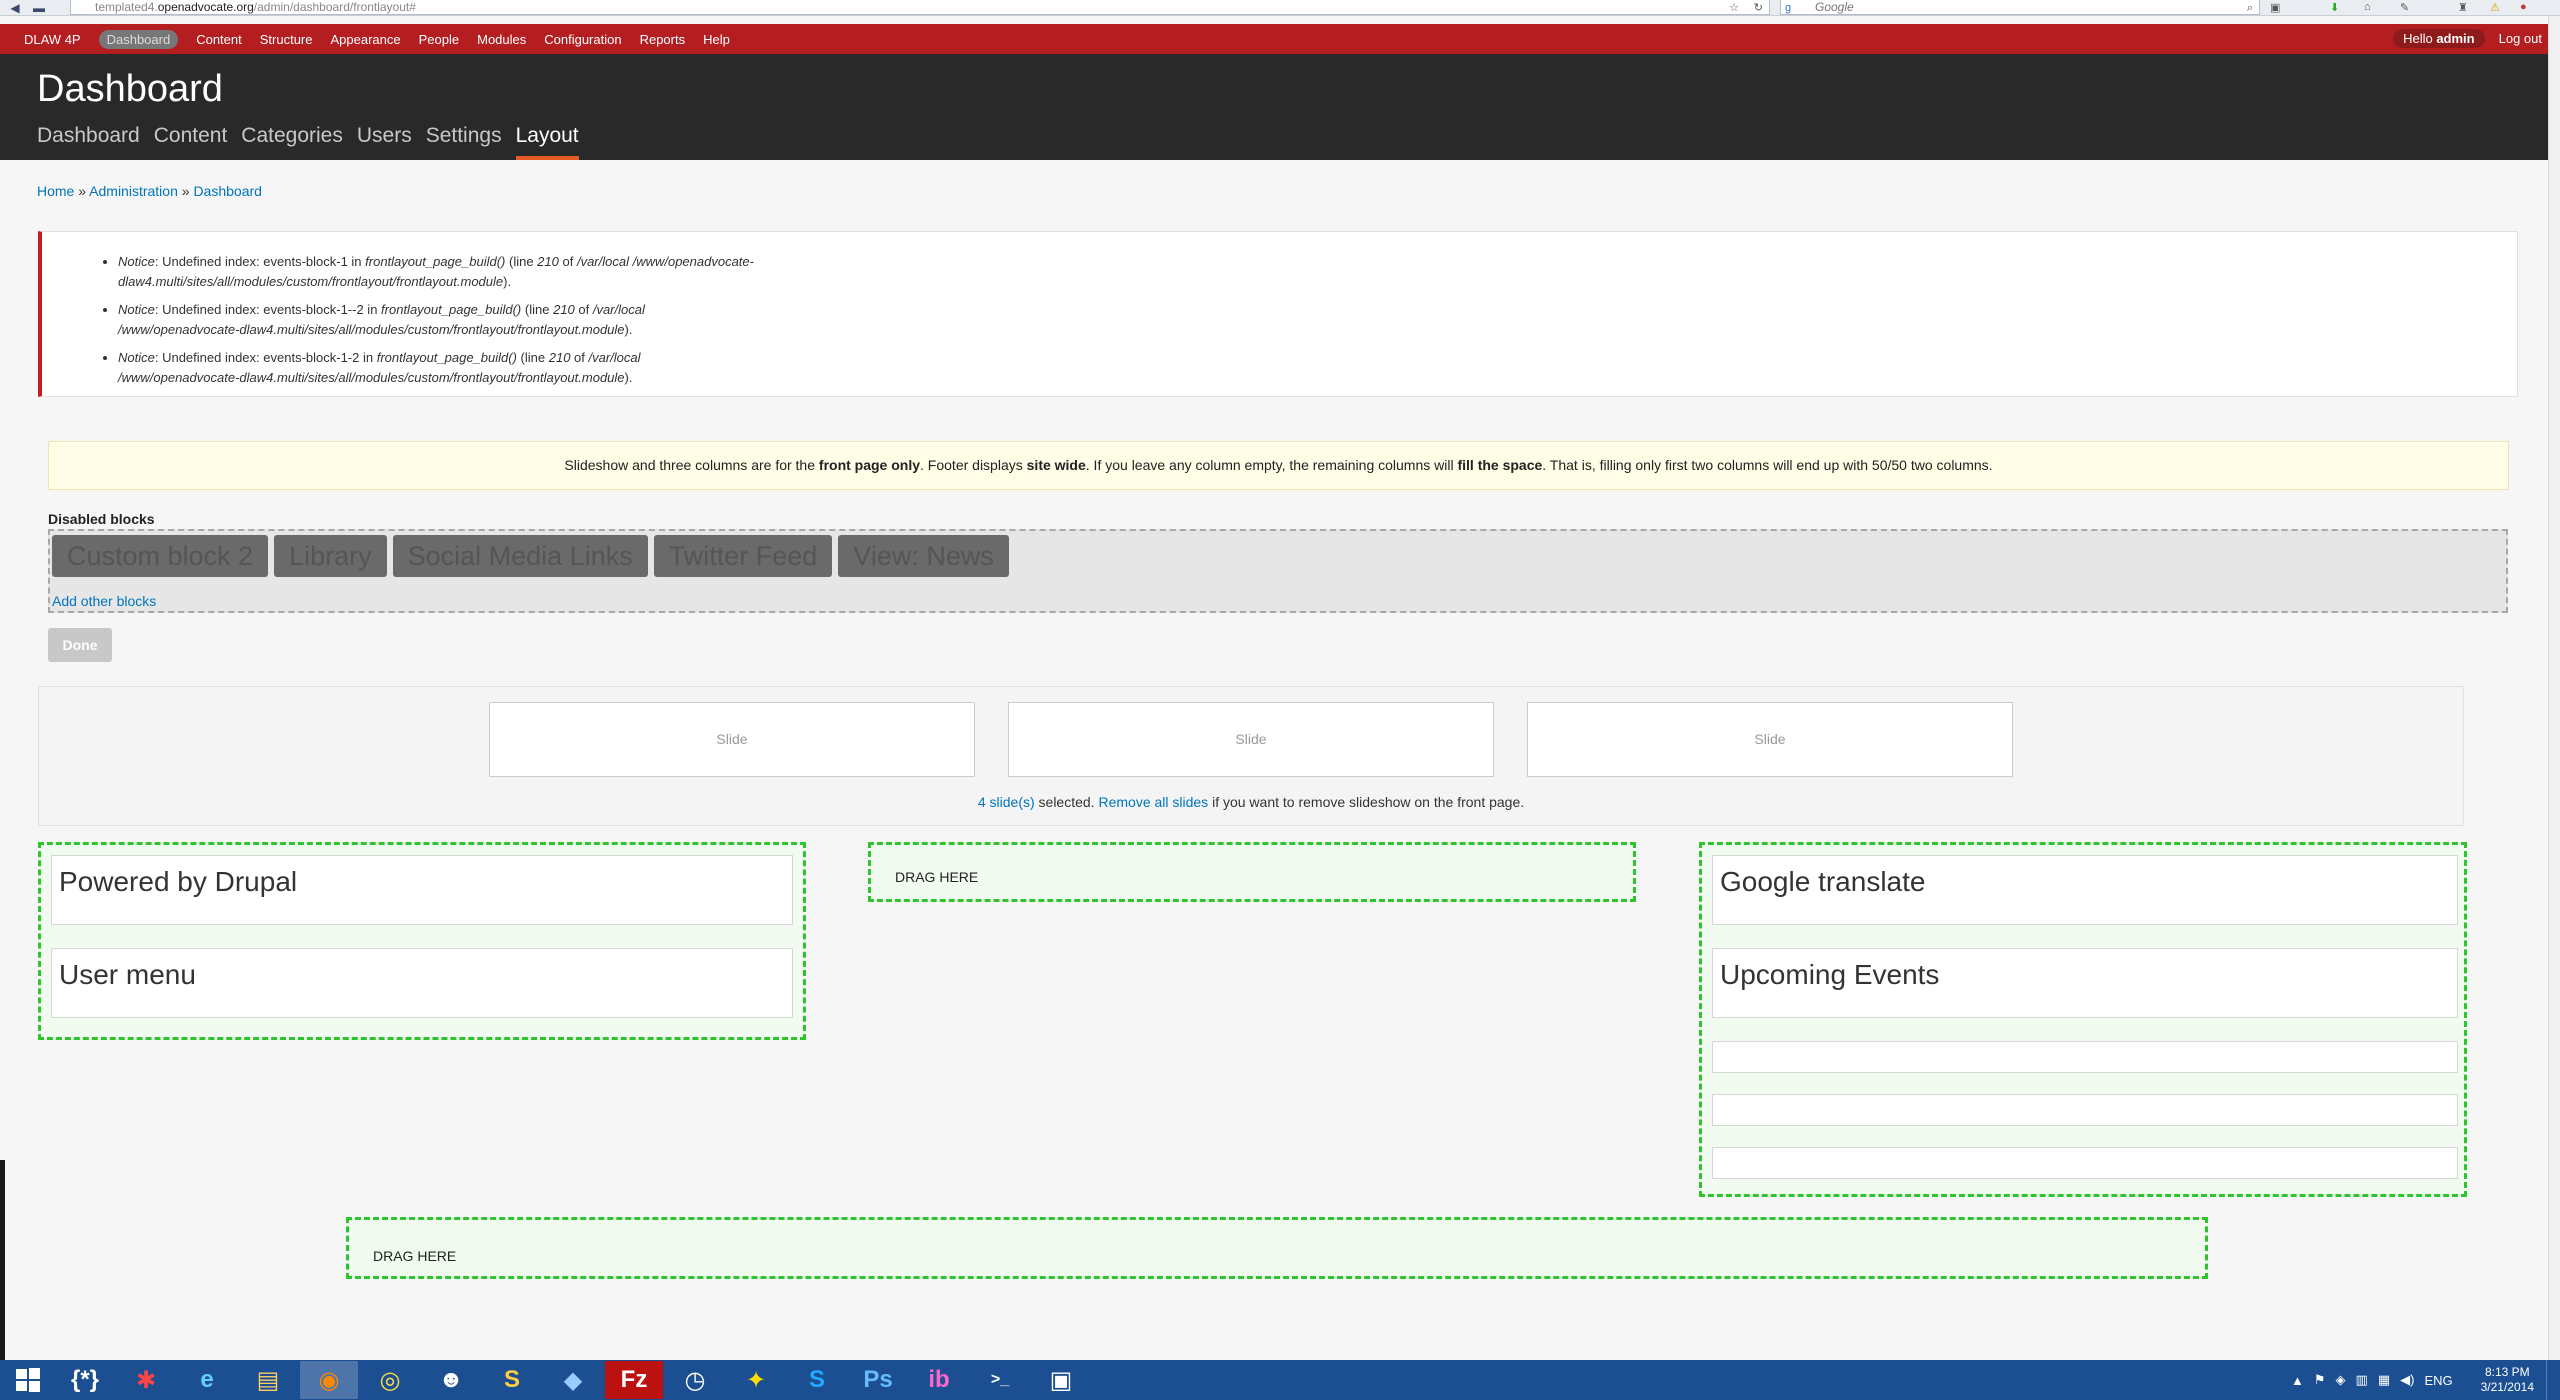  What do you see at coordinates (384, 142) in the screenshot?
I see `tab-users: Users` at bounding box center [384, 142].